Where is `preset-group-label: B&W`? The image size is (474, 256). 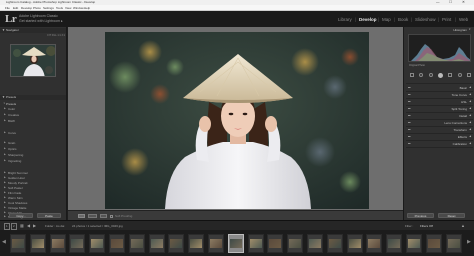
preset-group-label: B&W is located at coordinates (11, 121).